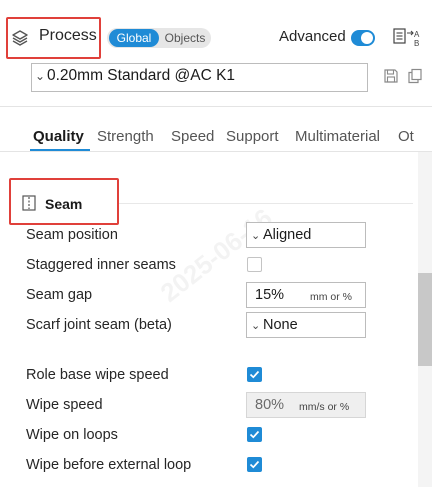  I want to click on wipe-before-external-loop-checkbox, so click(254, 464).